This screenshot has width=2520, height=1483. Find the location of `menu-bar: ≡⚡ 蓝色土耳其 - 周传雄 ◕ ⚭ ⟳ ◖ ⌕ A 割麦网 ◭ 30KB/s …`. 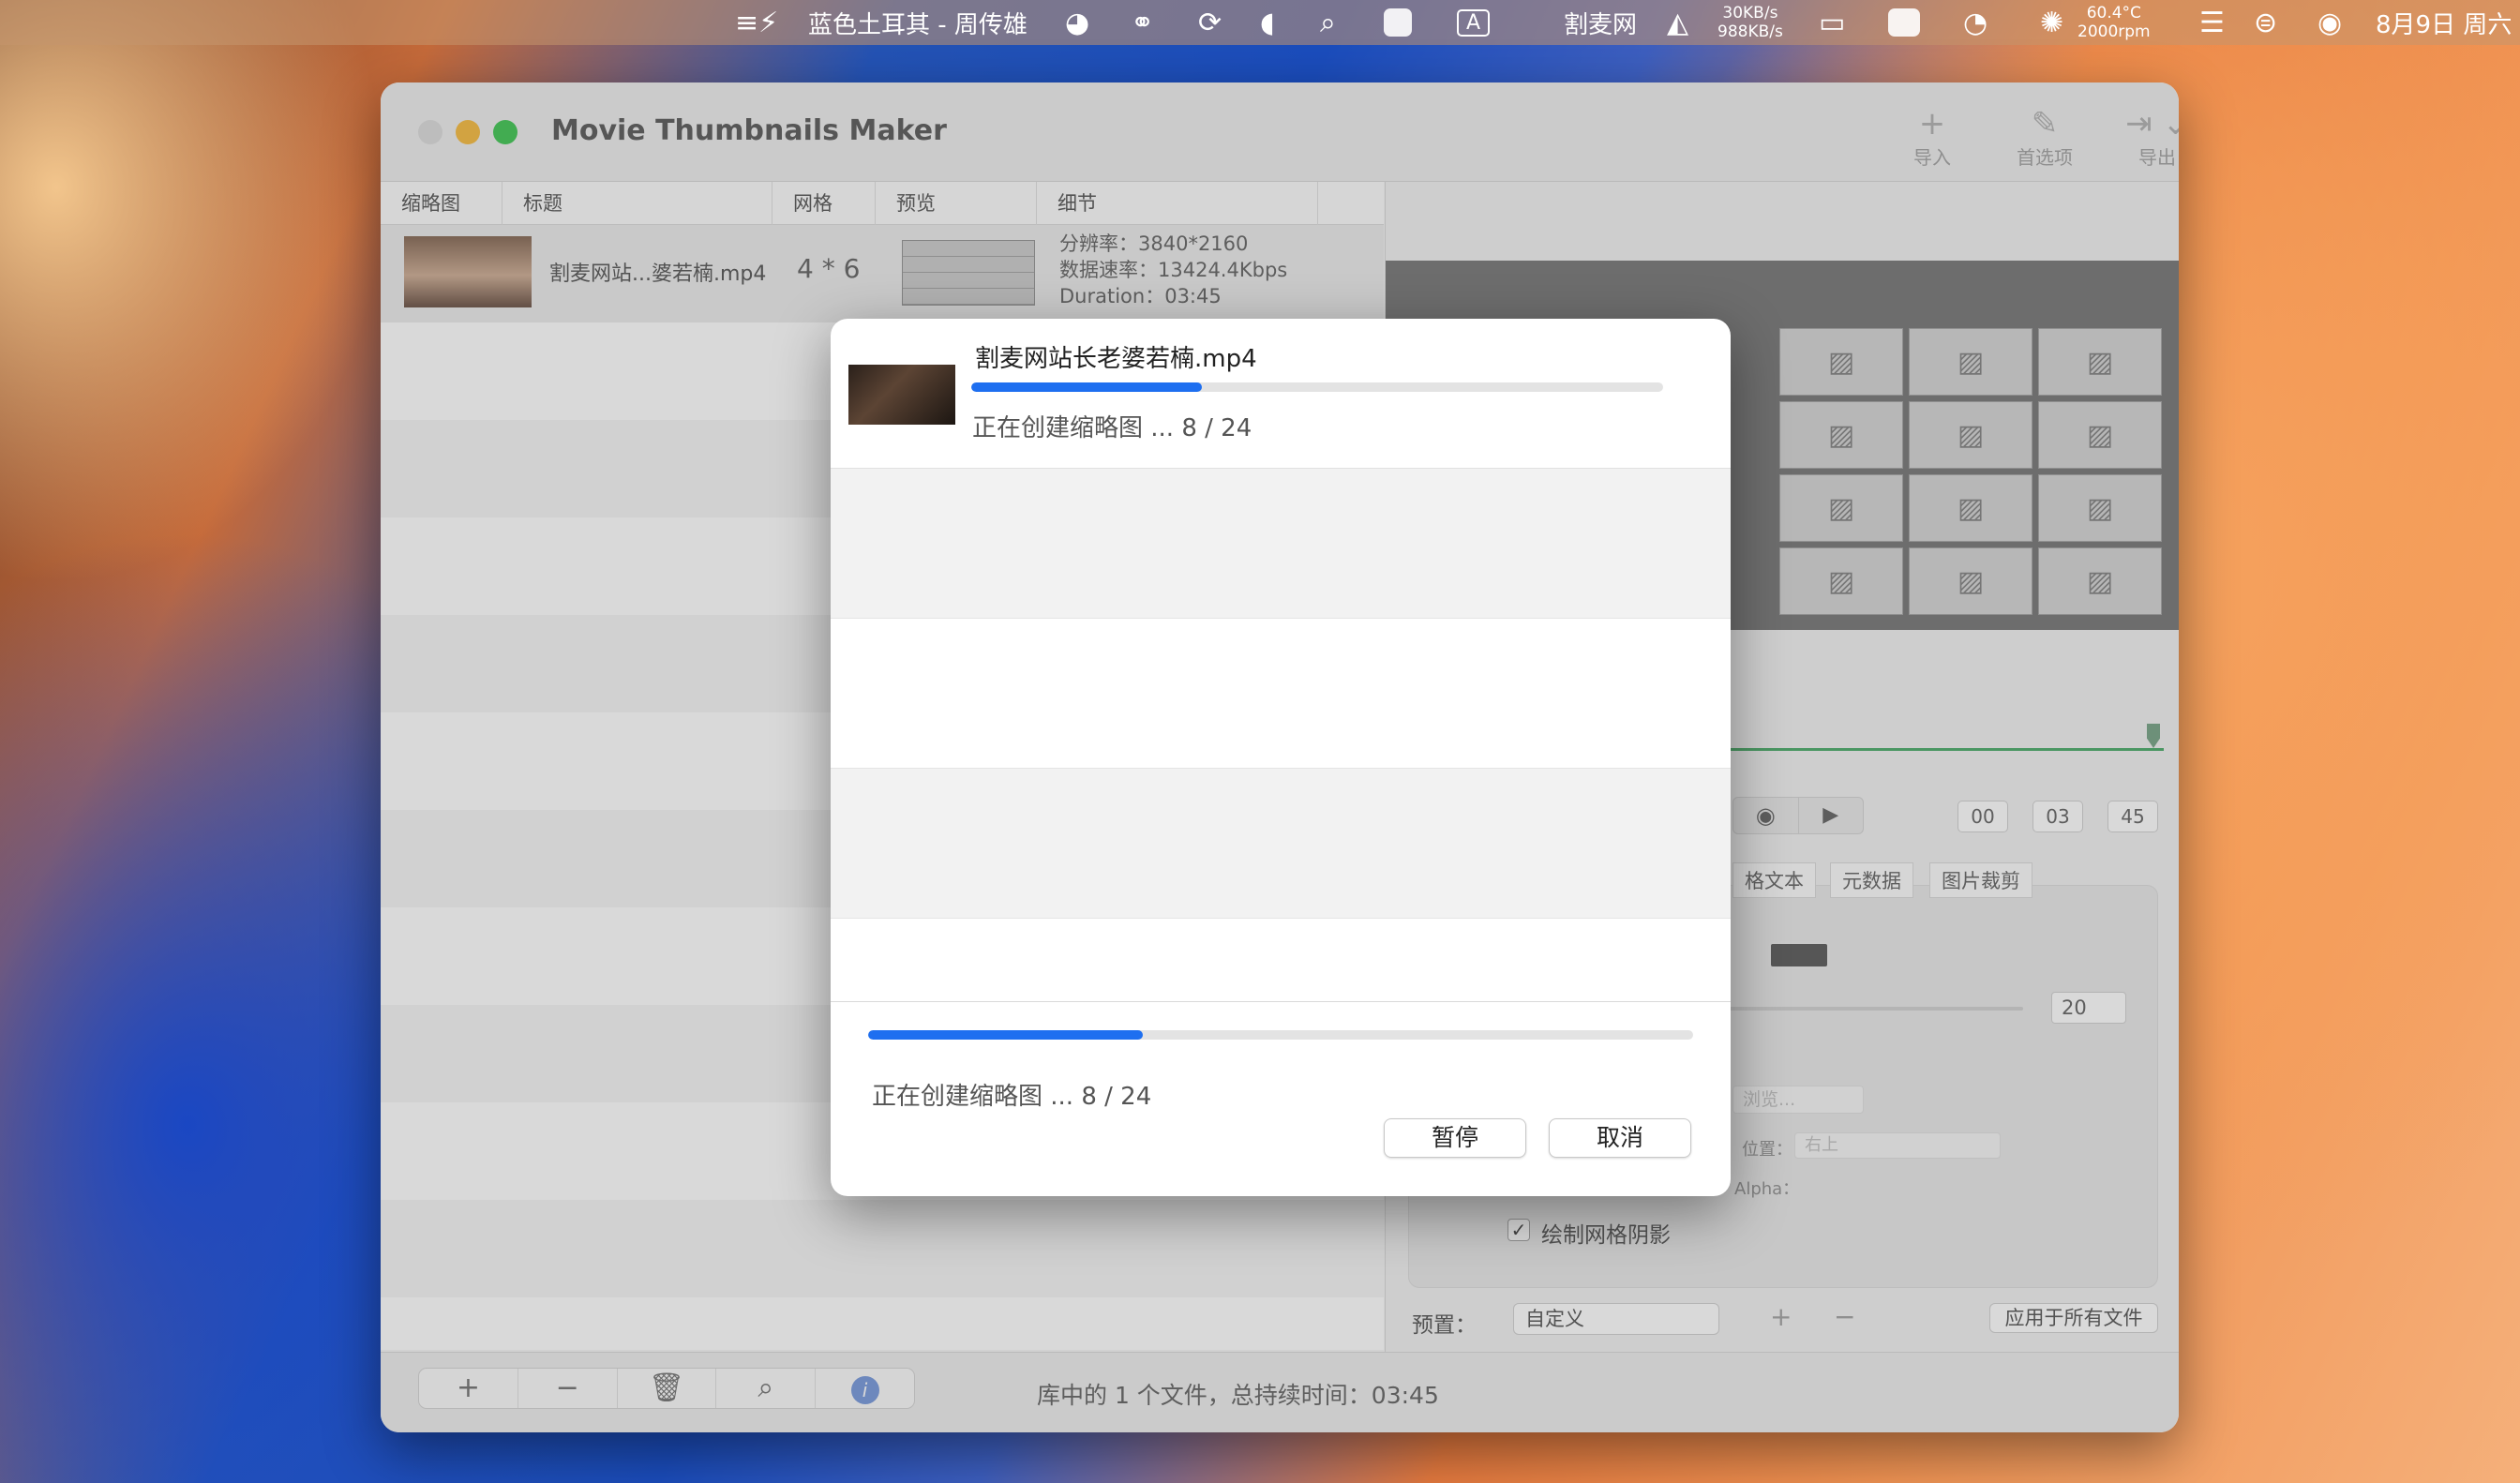

menu-bar: ≡⚡ 蓝色土耳其 - 周传雄 ◕ ⚭ ⟳ ◖ ⌕ A 割麦网 ◭ 30KB/s … is located at coordinates (1260, 22).